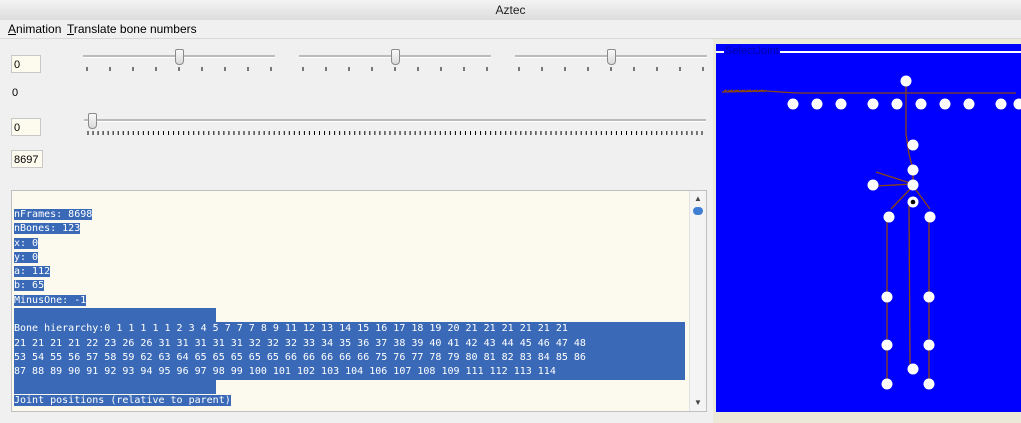 This screenshot has height=423, width=1021. Describe the element at coordinates (132, 29) in the screenshot. I see `menu-translate-bone-numbers: Translate bone numbers` at that location.